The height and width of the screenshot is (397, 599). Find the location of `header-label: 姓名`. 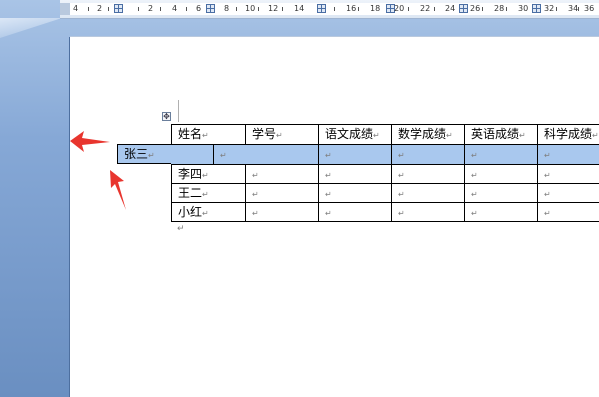

header-label: 姓名 is located at coordinates (190, 134).